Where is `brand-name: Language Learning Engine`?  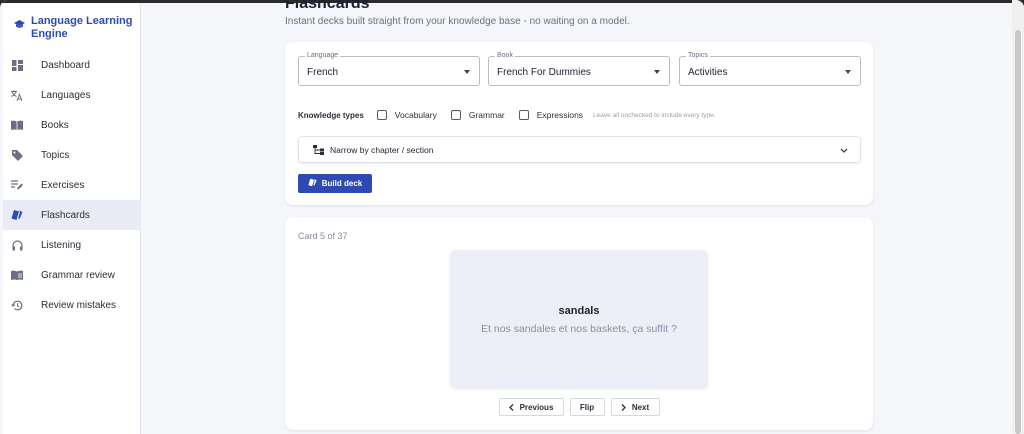
brand-name: Language Learning Engine is located at coordinates (82, 27).